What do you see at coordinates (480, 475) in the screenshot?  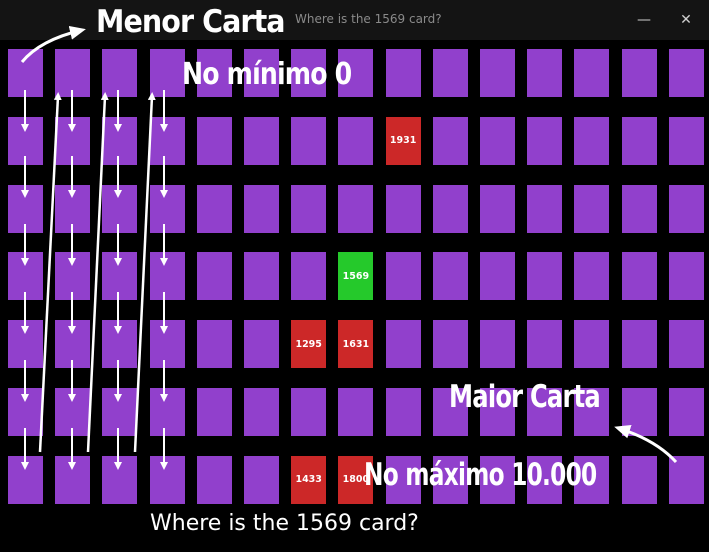 I see `annotation-no-maximo: No máximo 10.000` at bounding box center [480, 475].